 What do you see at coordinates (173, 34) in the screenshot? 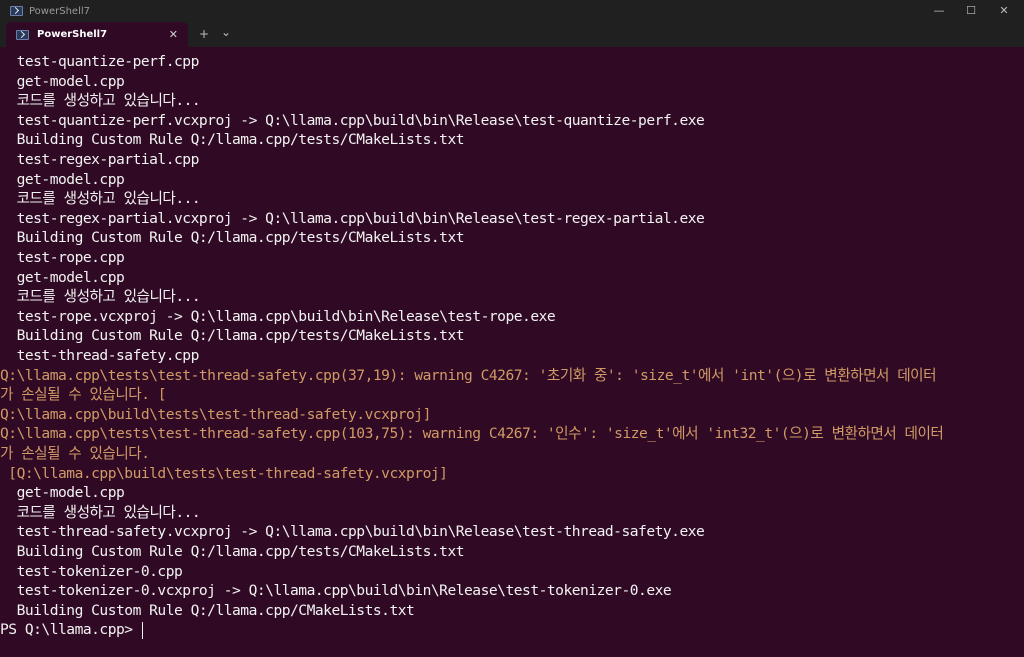
I see `tab-close-icon: ✕` at bounding box center [173, 34].